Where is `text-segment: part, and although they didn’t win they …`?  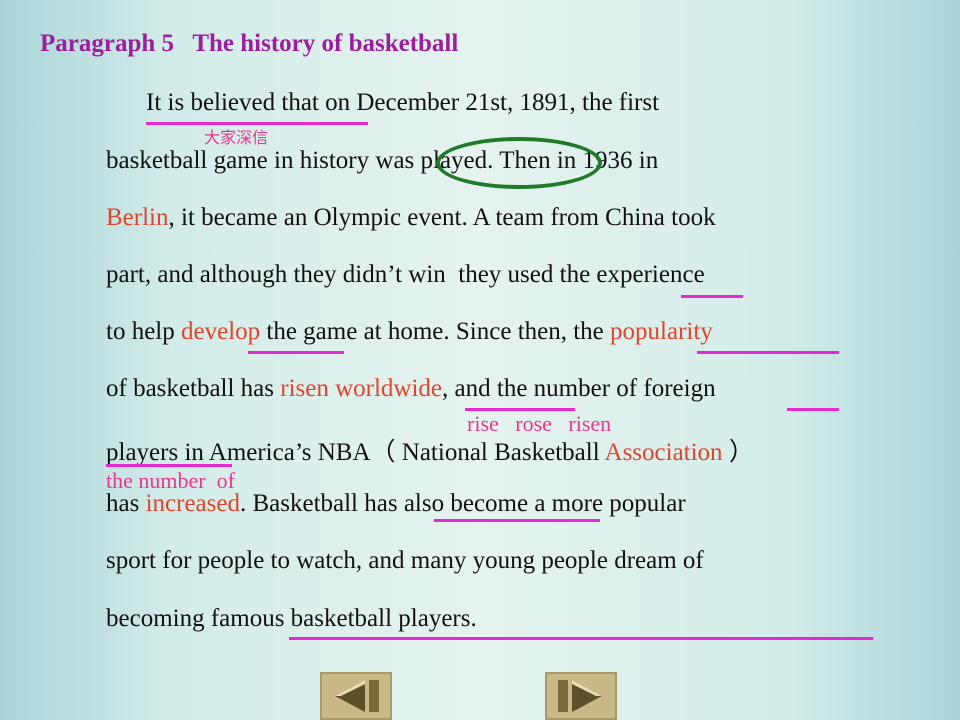
text-segment: part, and although they didn’t win they … is located at coordinates (405, 274).